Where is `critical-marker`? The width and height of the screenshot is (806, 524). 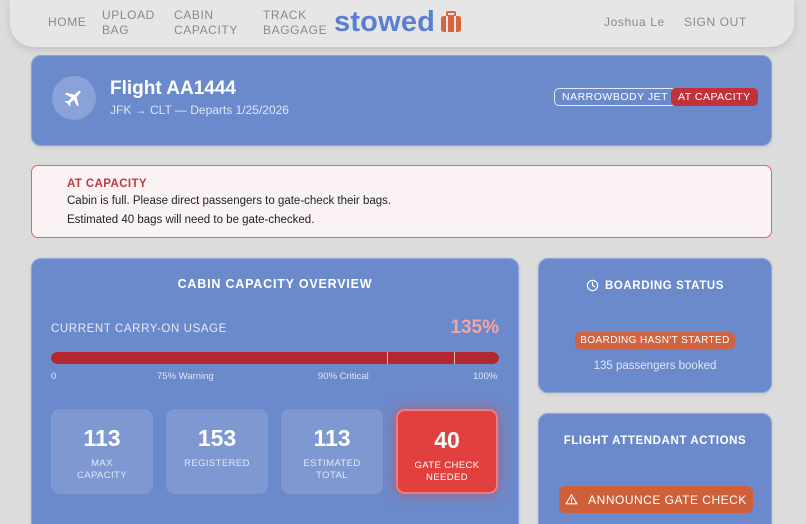 critical-marker is located at coordinates (454, 358).